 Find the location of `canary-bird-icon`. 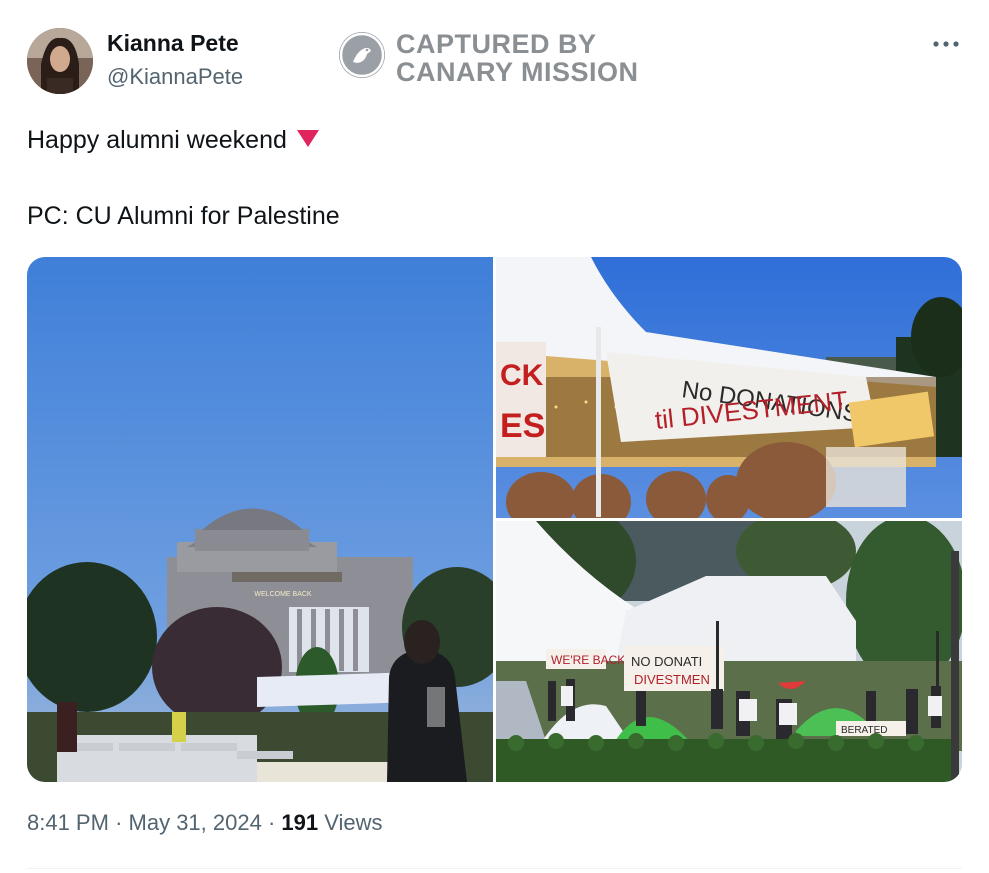

canary-bird-icon is located at coordinates (362, 55).